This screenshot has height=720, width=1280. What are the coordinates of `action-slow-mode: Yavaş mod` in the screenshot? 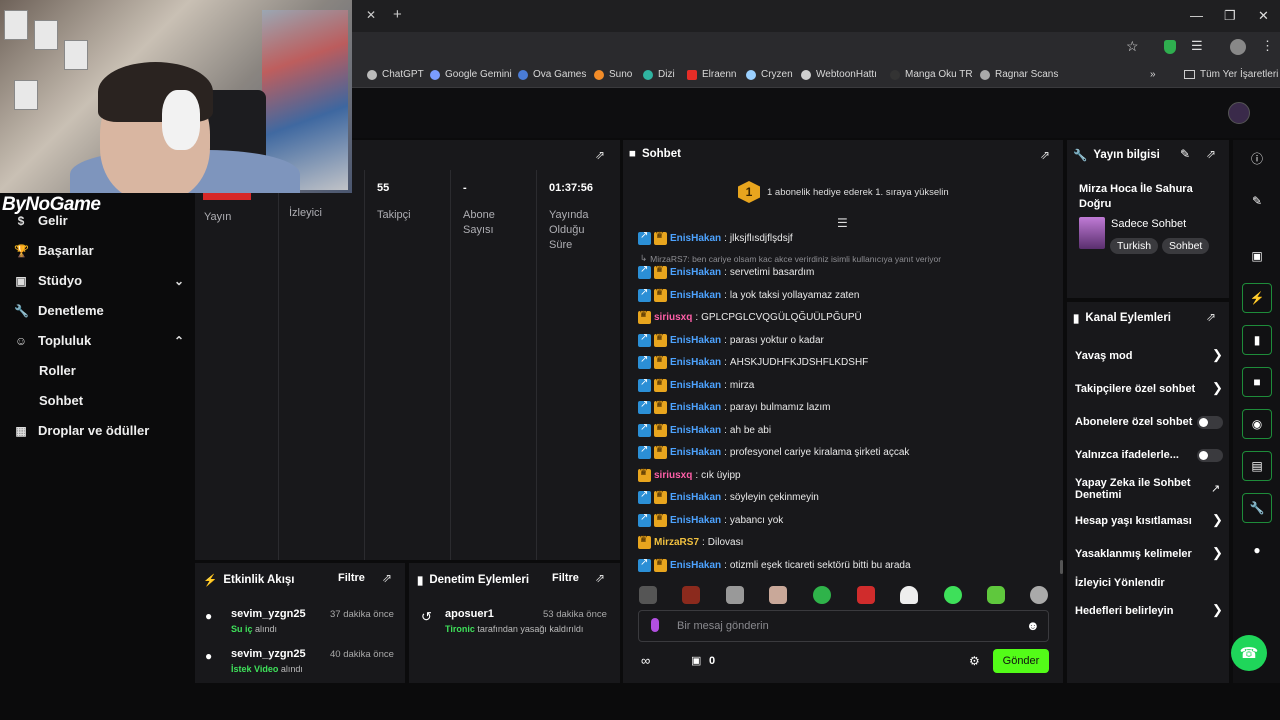 It's located at (1103, 356).